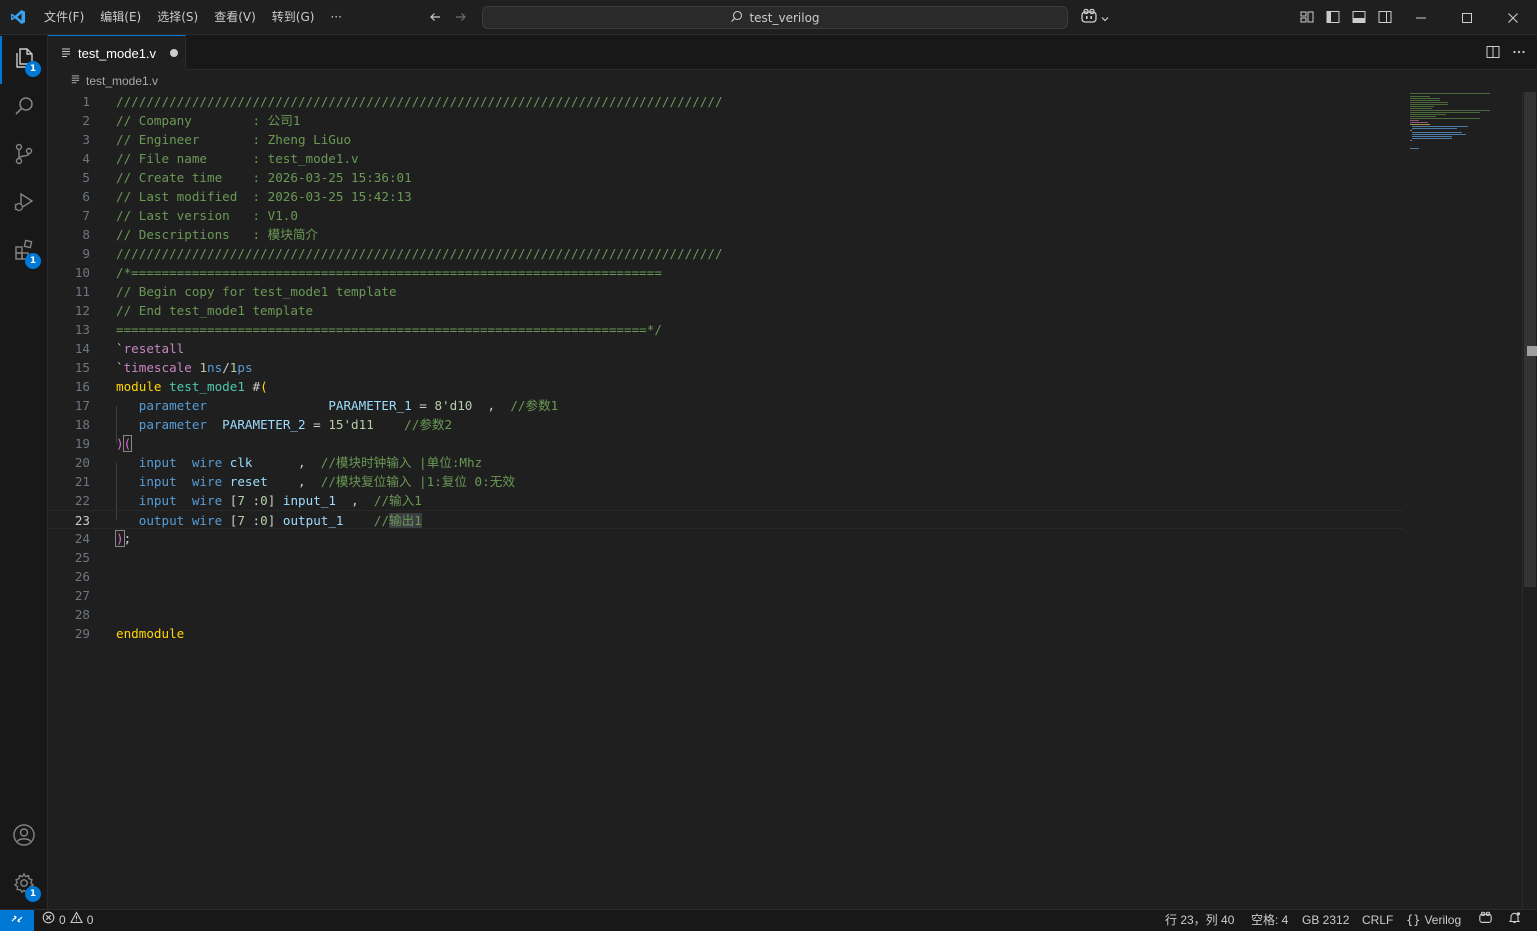 This screenshot has width=1537, height=931. I want to click on scrollbar-thumb, so click(1530, 339).